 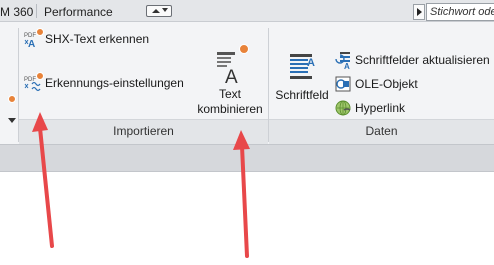 I want to click on text-kombinieren-label-2: kombinieren, so click(x=230, y=109).